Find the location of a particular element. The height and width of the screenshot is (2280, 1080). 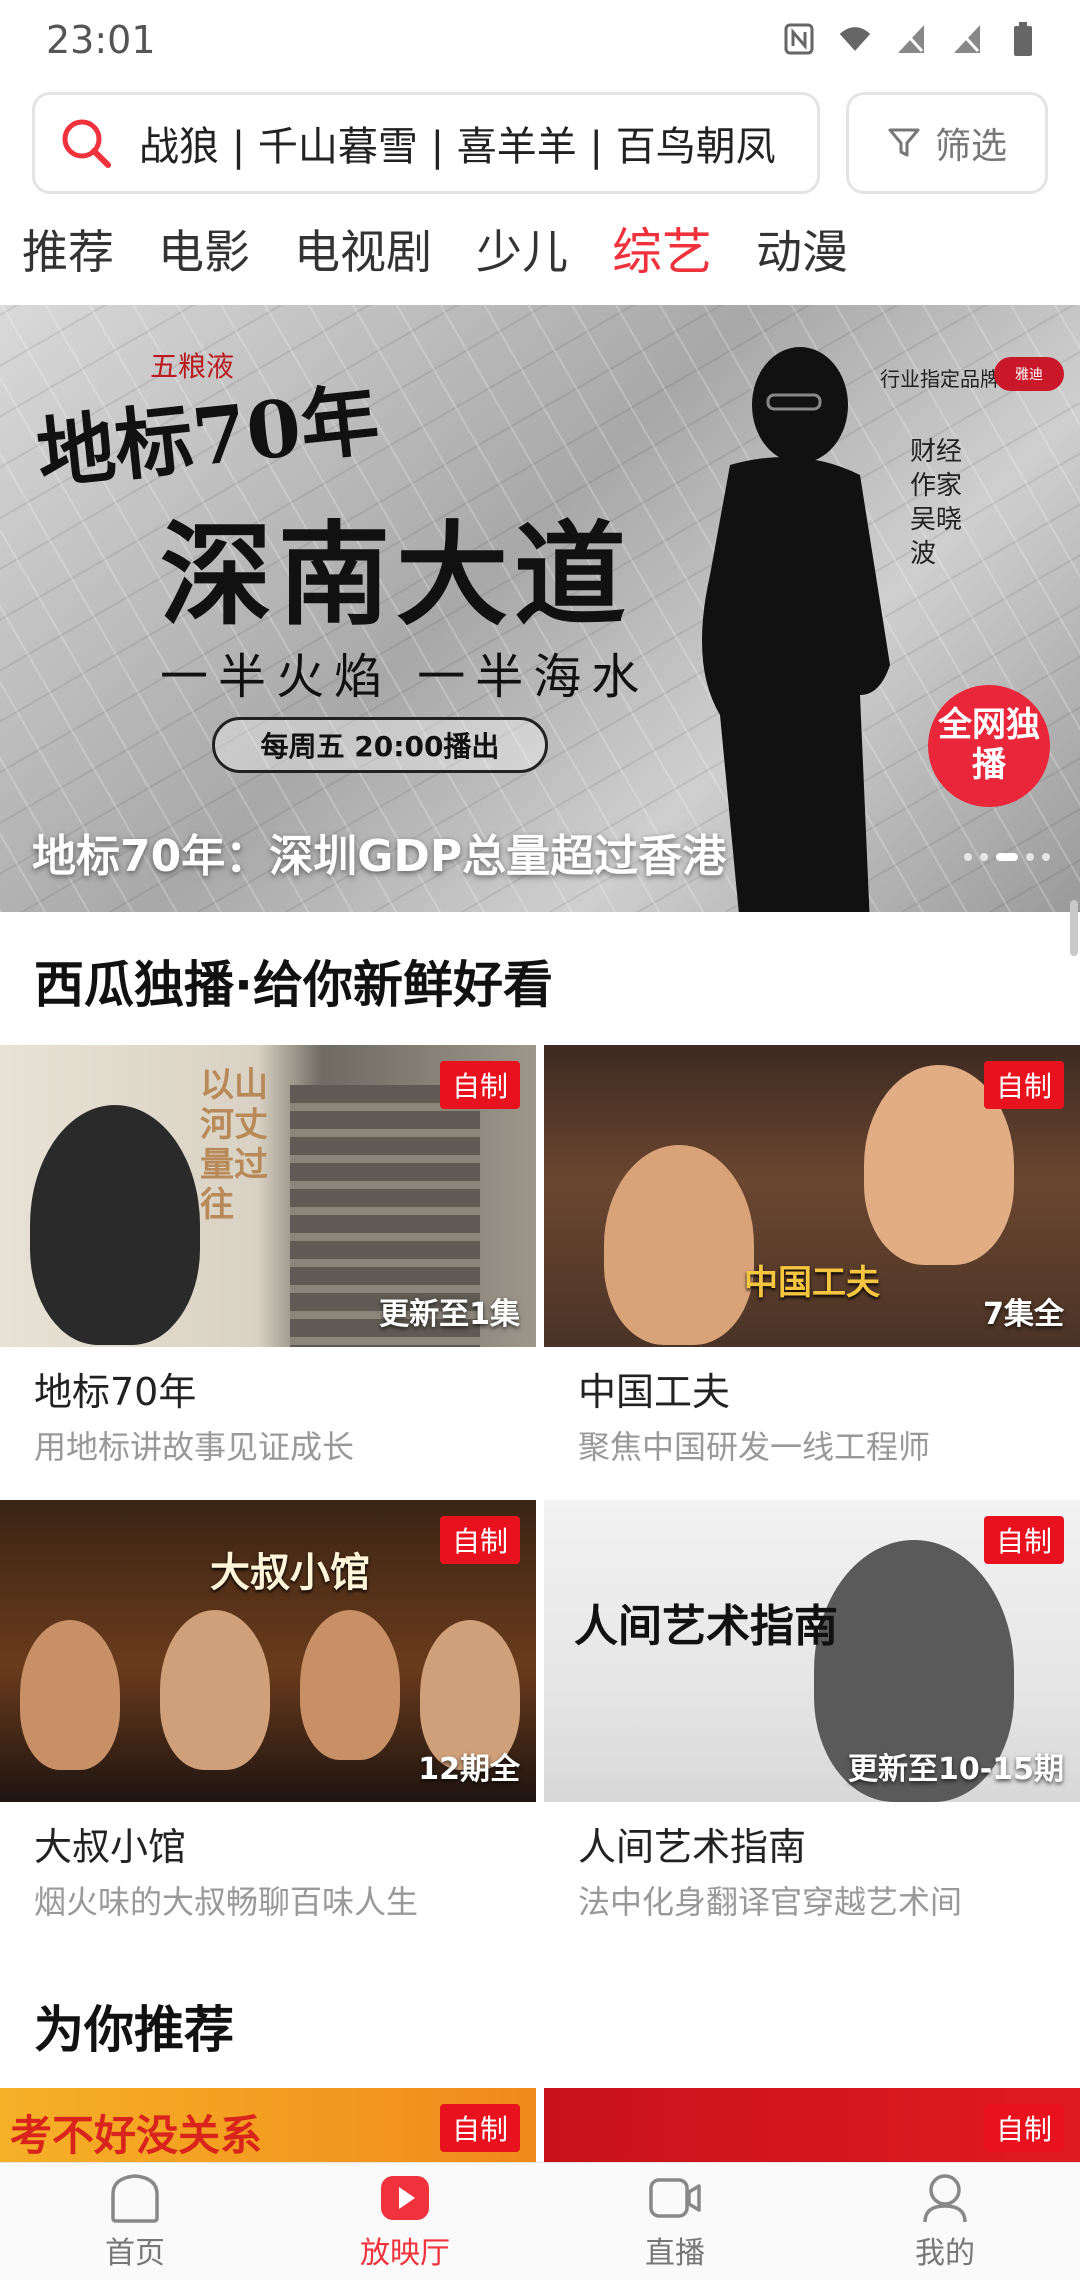

nfc-icon is located at coordinates (799, 39).